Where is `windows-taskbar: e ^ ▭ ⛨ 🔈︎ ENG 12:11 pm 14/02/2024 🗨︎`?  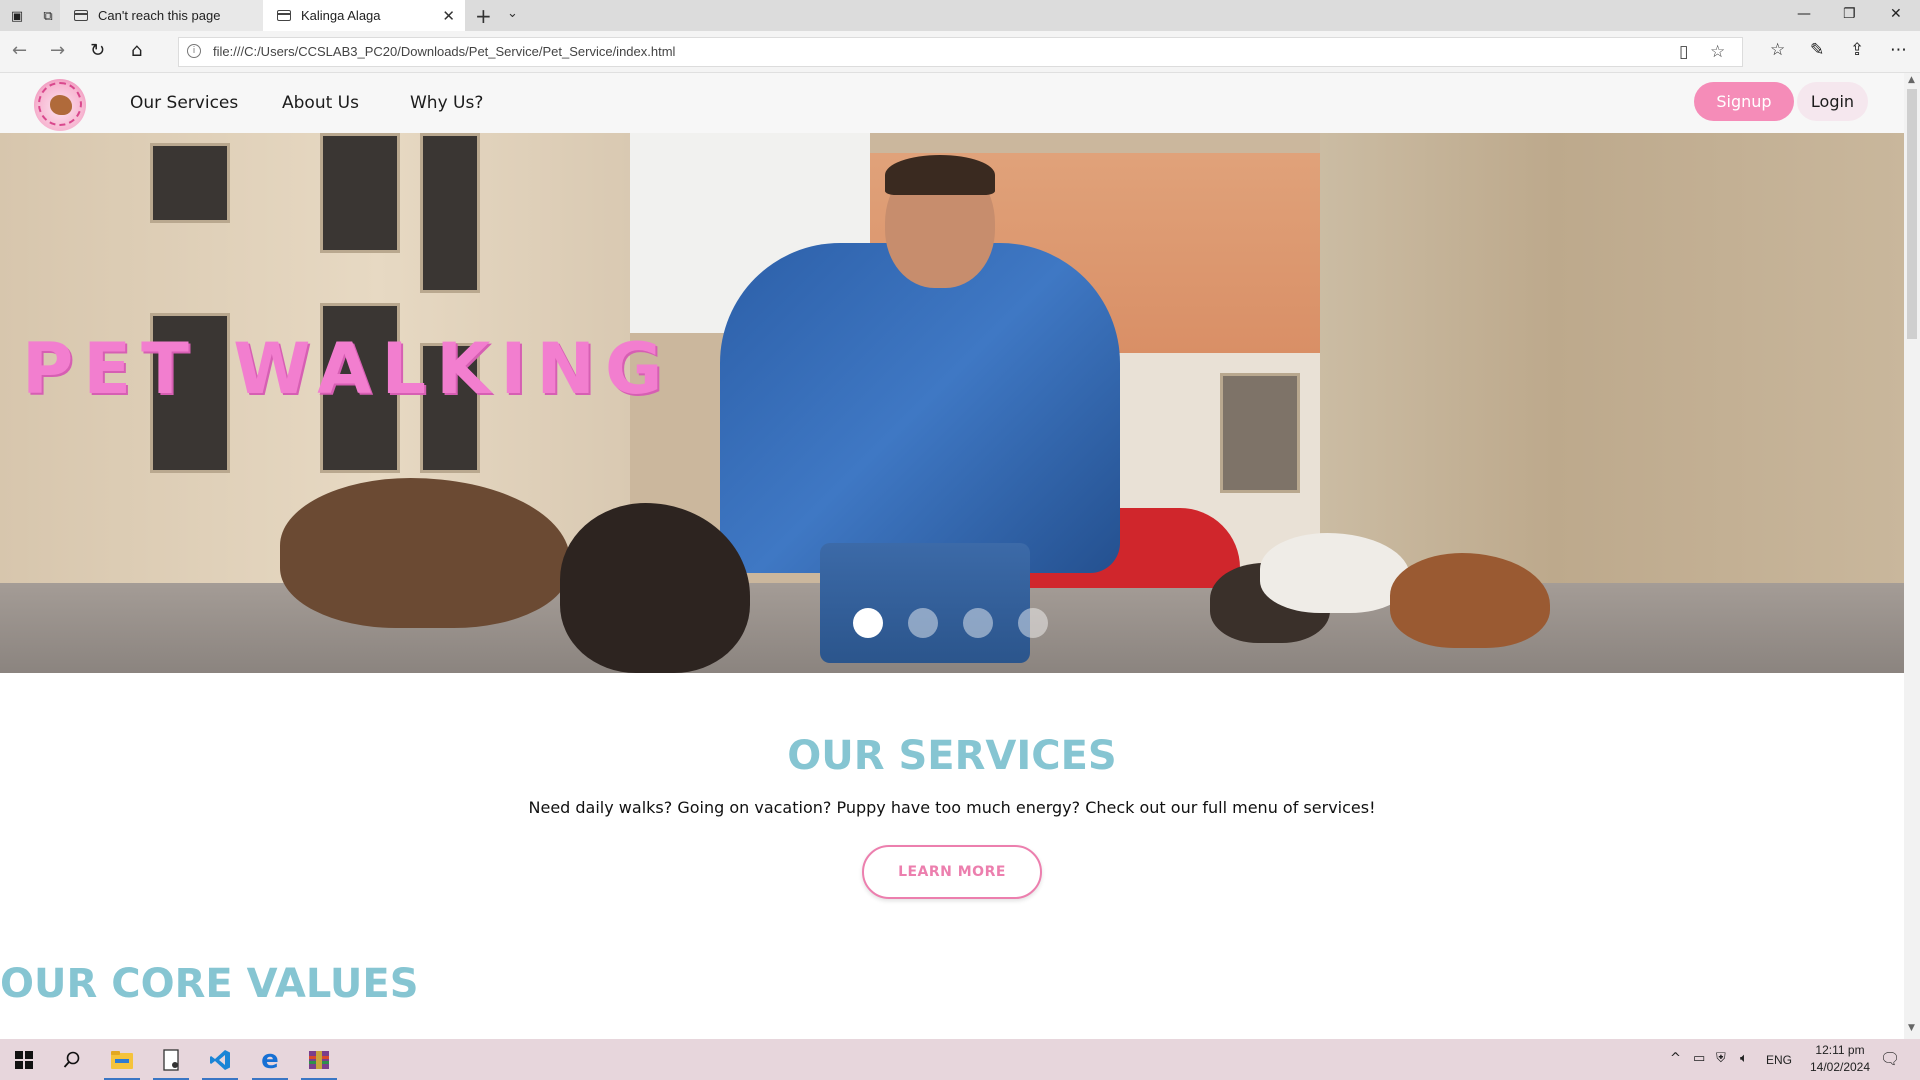 windows-taskbar: e ^ ▭ ⛨ 🔈︎ ENG 12:11 pm 14/02/2024 🗨︎ is located at coordinates (960, 1059).